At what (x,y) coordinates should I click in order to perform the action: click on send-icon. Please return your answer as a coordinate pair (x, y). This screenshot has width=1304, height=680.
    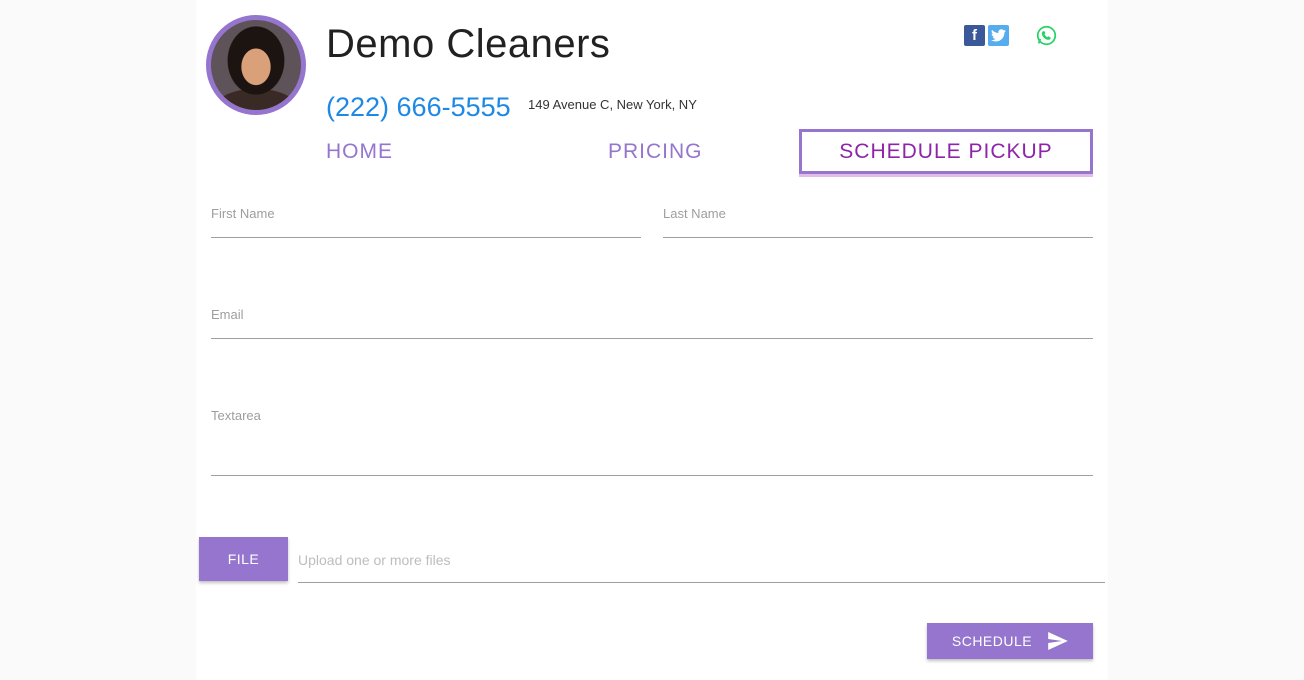
    Looking at the image, I should click on (1058, 641).